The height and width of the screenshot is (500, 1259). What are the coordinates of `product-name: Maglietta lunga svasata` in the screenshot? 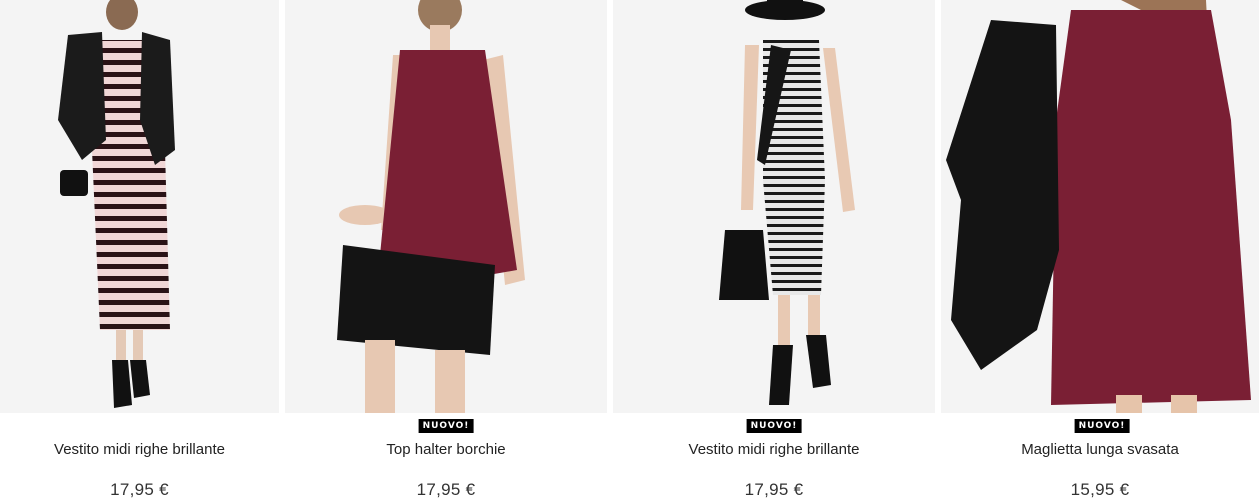 It's located at (1100, 449).